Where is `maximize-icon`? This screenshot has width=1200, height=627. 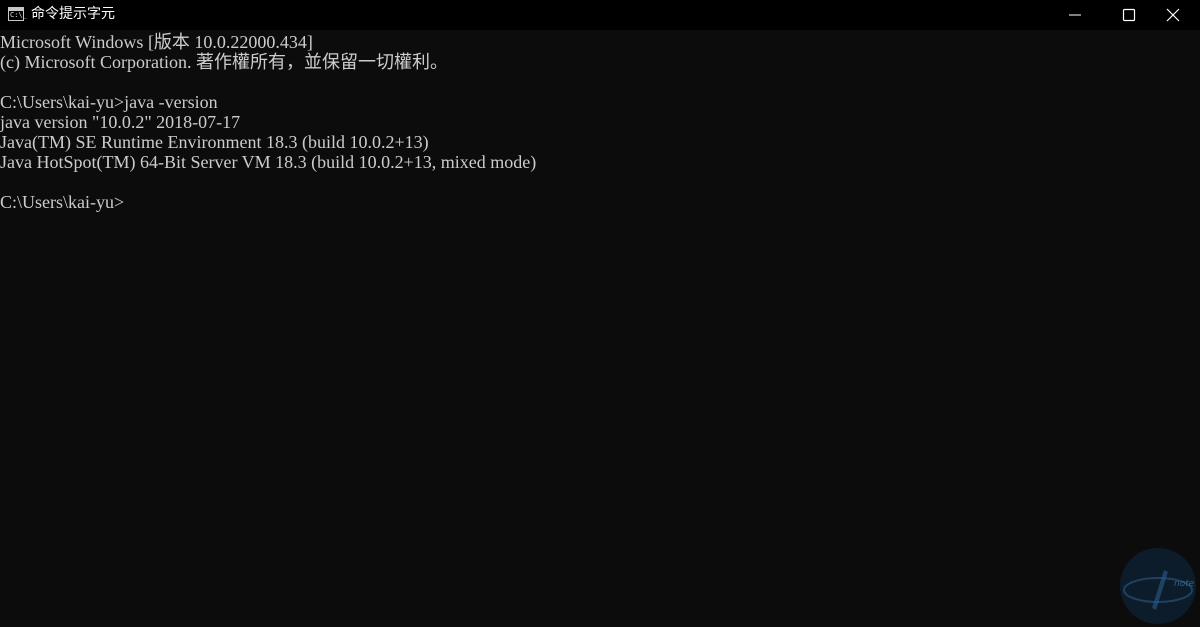 maximize-icon is located at coordinates (1129, 15).